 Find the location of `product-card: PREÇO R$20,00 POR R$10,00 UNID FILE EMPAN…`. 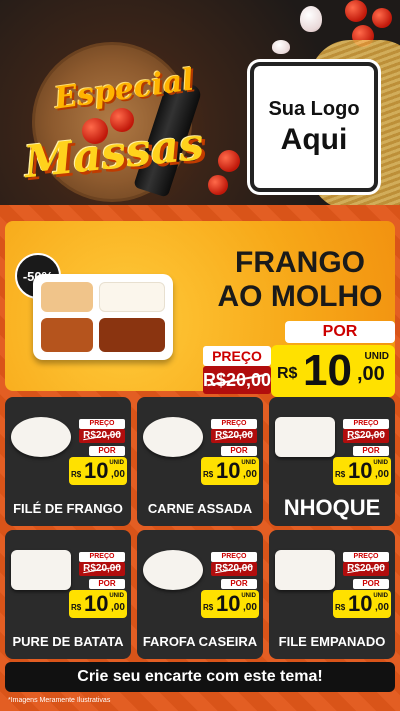

product-card: PREÇO R$20,00 POR R$10,00 UNID FILE EMPAN… is located at coordinates (332, 594).